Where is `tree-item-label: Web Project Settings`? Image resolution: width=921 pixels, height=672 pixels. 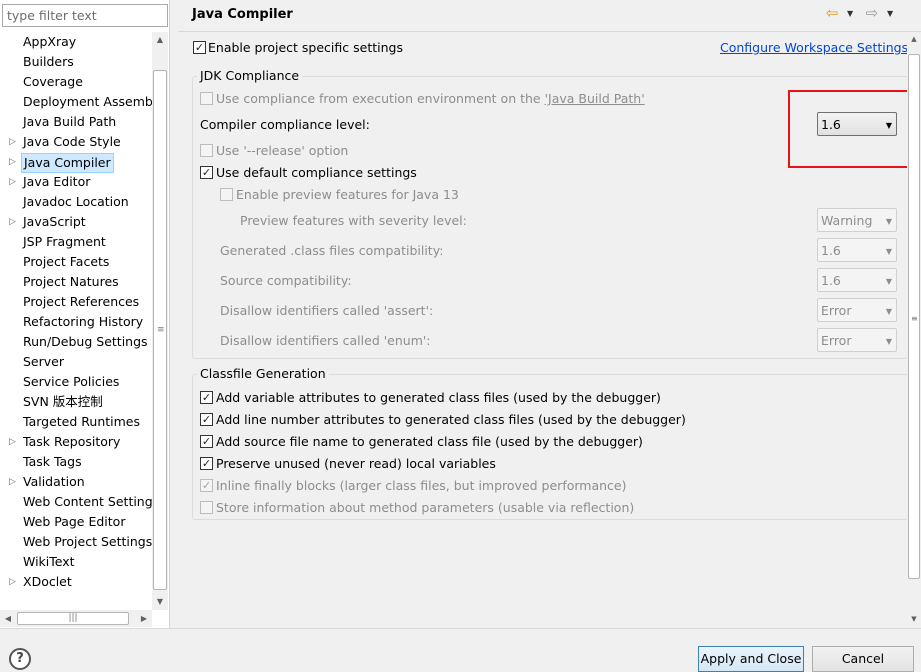
tree-item-label: Web Project Settings is located at coordinates (87, 541).